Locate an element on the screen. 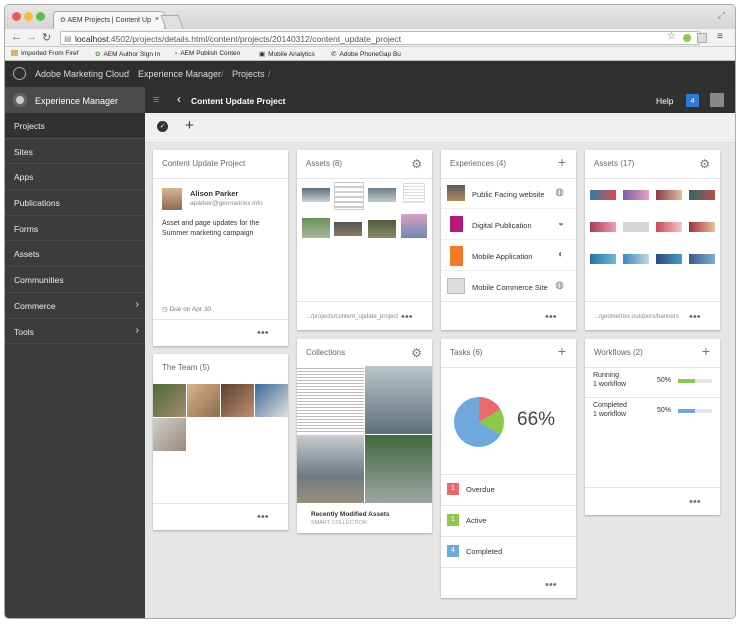 The image size is (740, 625). bookmark-item: ▣ Mobile Analytics is located at coordinates (287, 54).